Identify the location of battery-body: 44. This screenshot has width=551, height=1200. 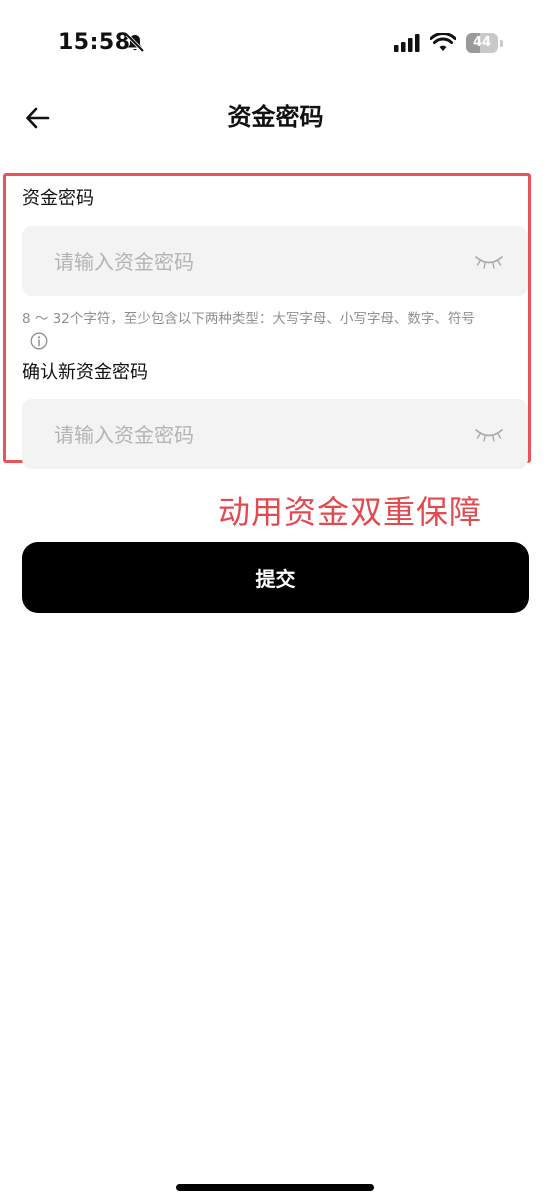
(482, 43).